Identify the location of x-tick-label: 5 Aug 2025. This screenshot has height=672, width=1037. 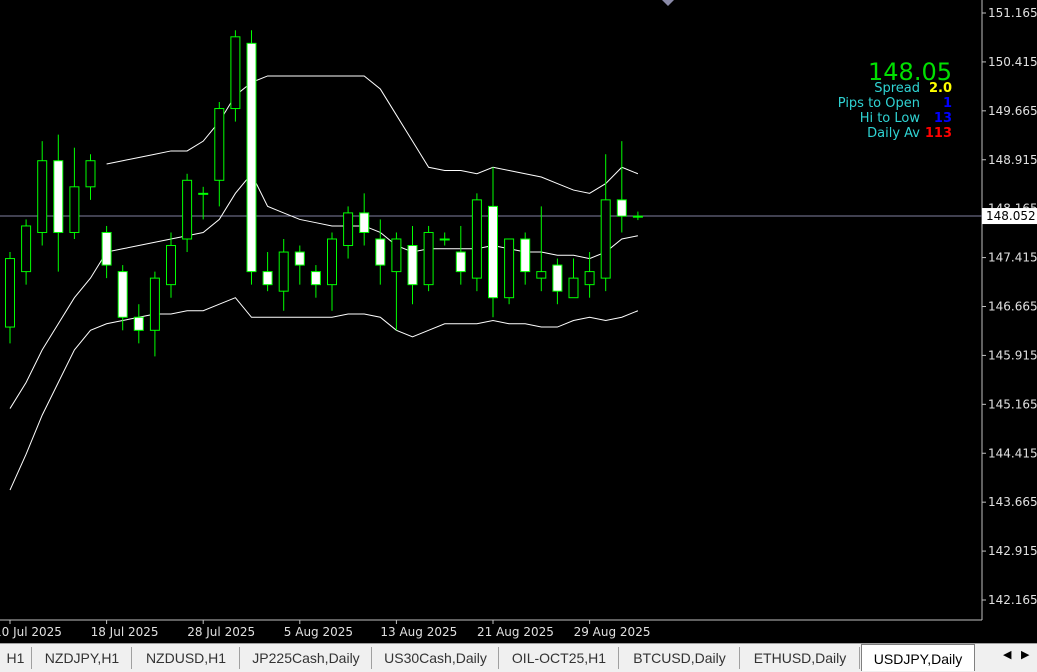
(318, 632).